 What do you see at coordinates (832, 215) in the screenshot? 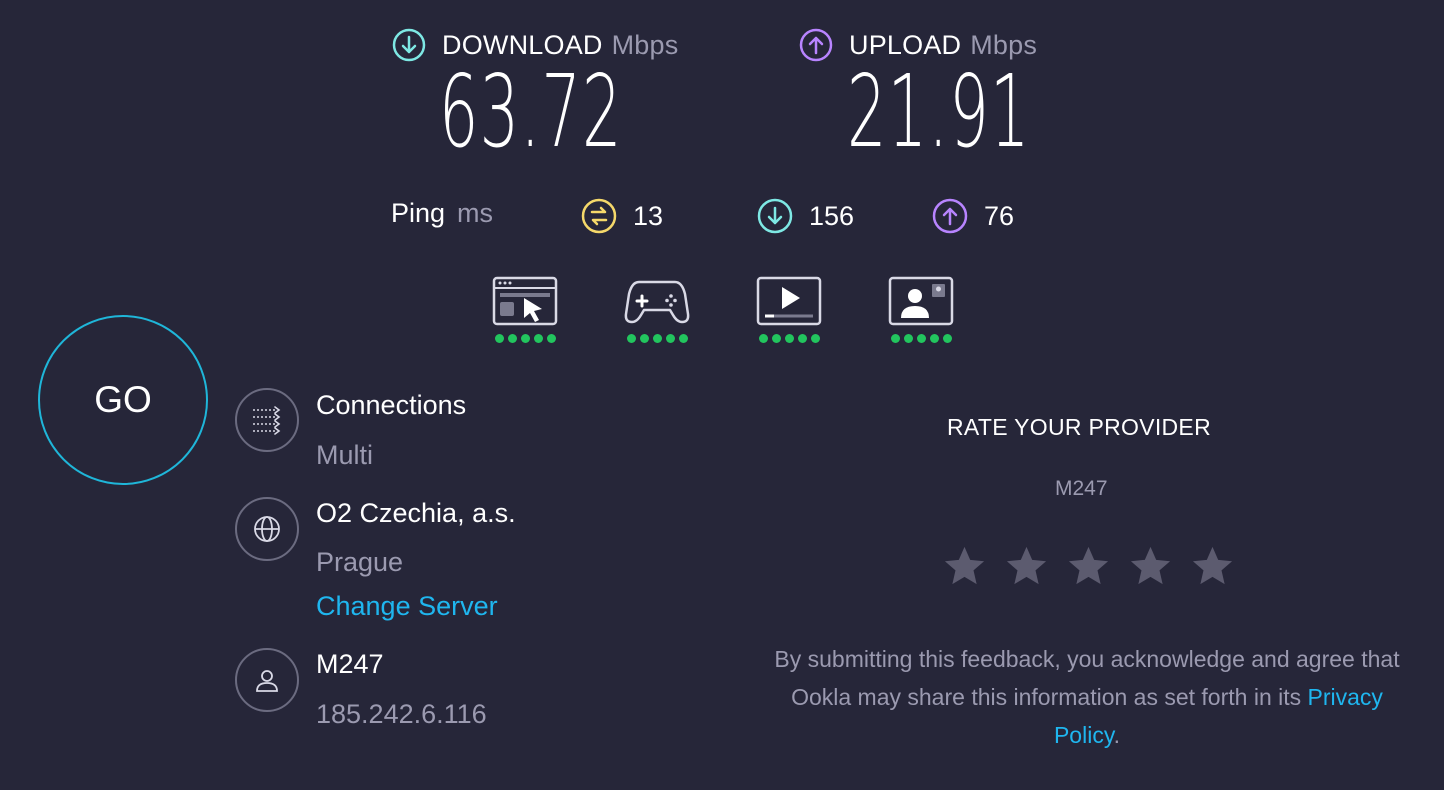
I see `ping-download-value: 156` at bounding box center [832, 215].